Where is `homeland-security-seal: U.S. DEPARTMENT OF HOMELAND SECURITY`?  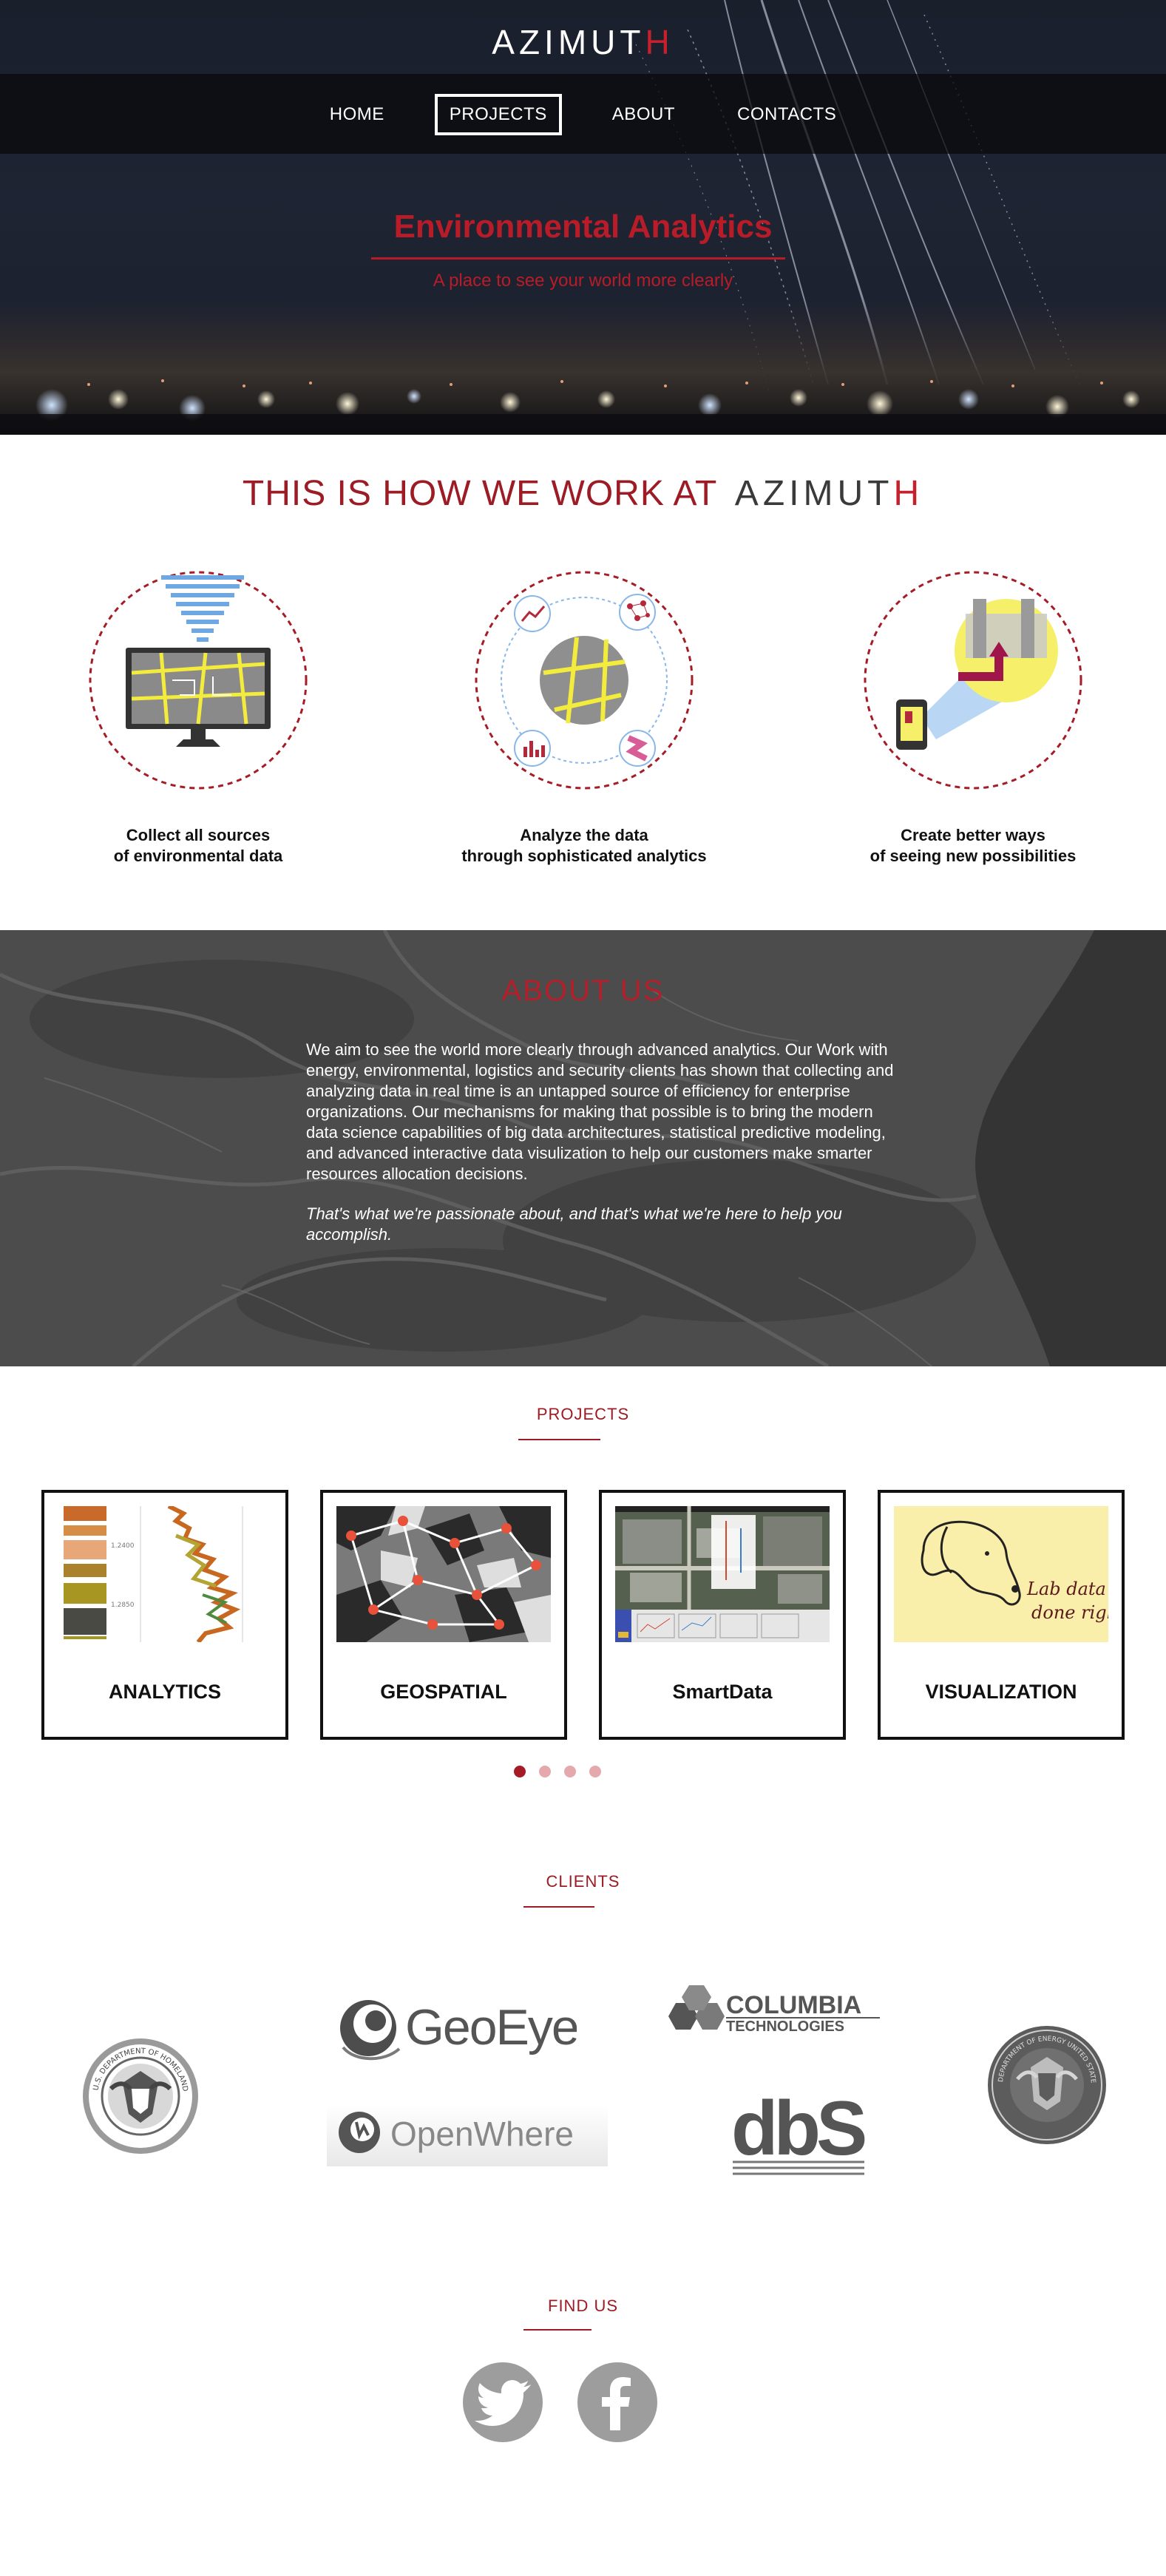
homeland-security-seal: U.S. DEPARTMENT OF HOMELAND SECURITY is located at coordinates (139, 2093).